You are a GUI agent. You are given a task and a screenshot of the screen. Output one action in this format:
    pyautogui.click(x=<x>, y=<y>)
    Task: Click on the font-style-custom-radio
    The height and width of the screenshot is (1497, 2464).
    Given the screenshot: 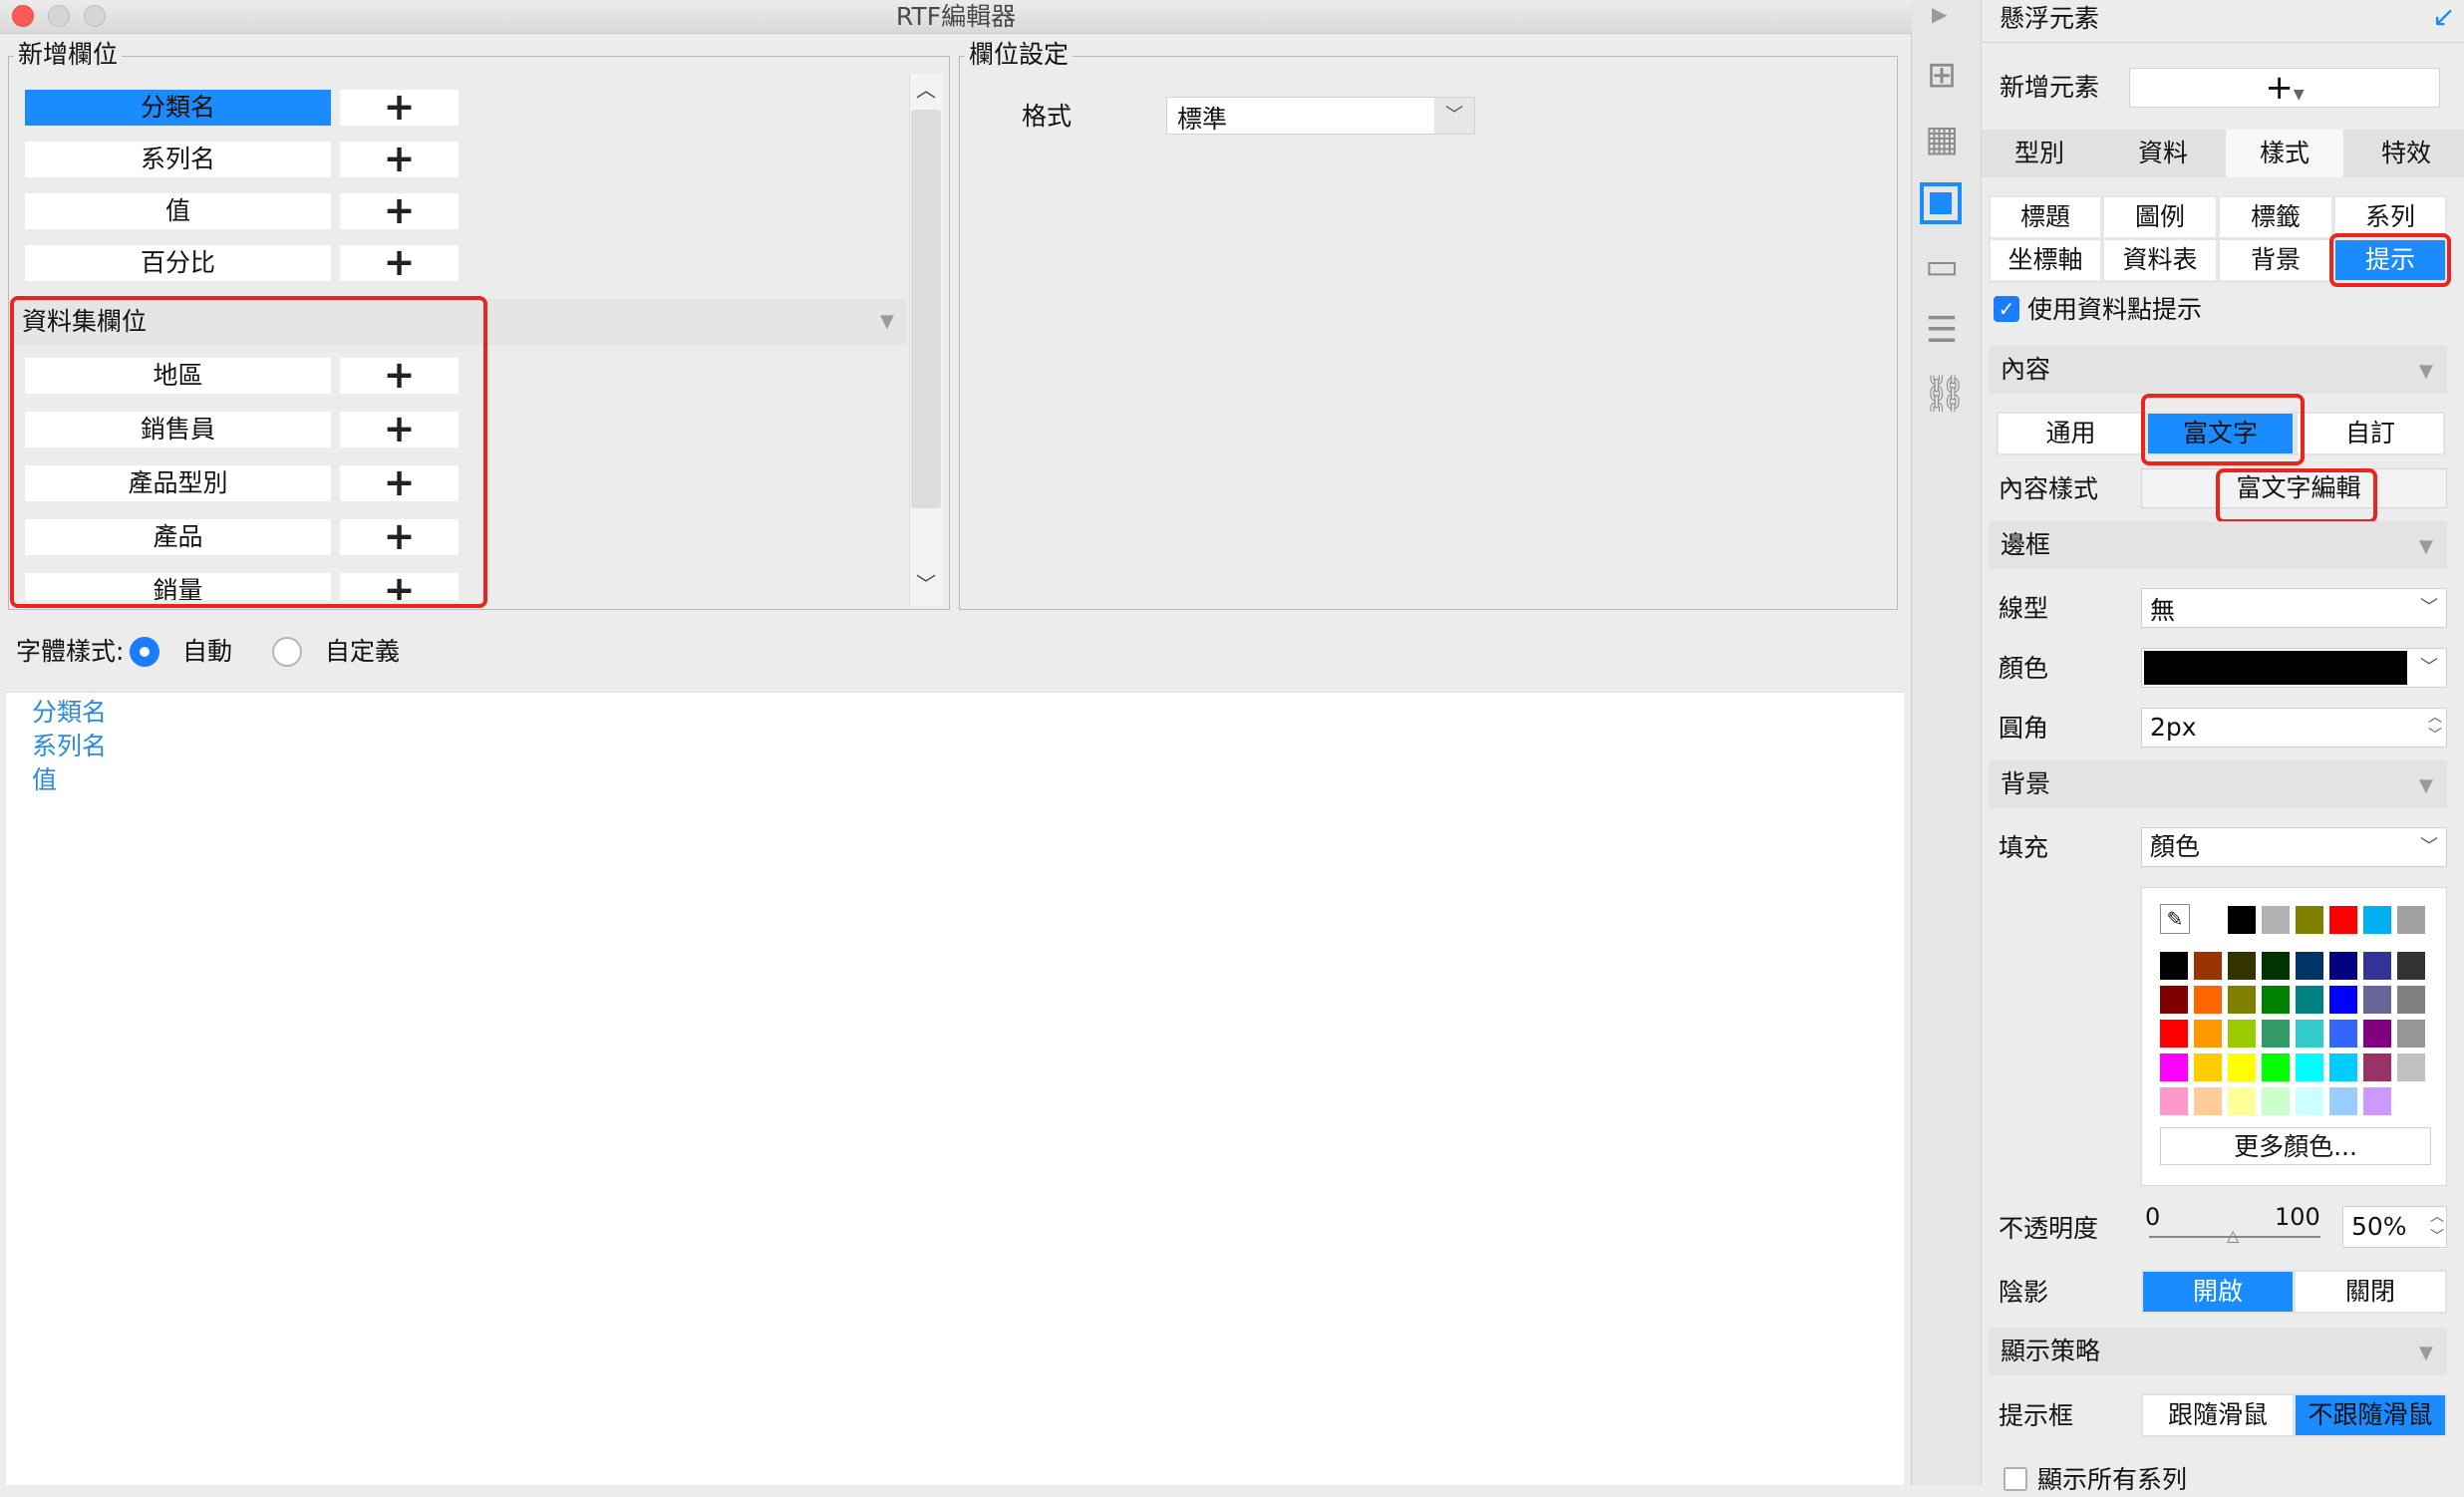 What is the action you would take?
    pyautogui.click(x=287, y=652)
    